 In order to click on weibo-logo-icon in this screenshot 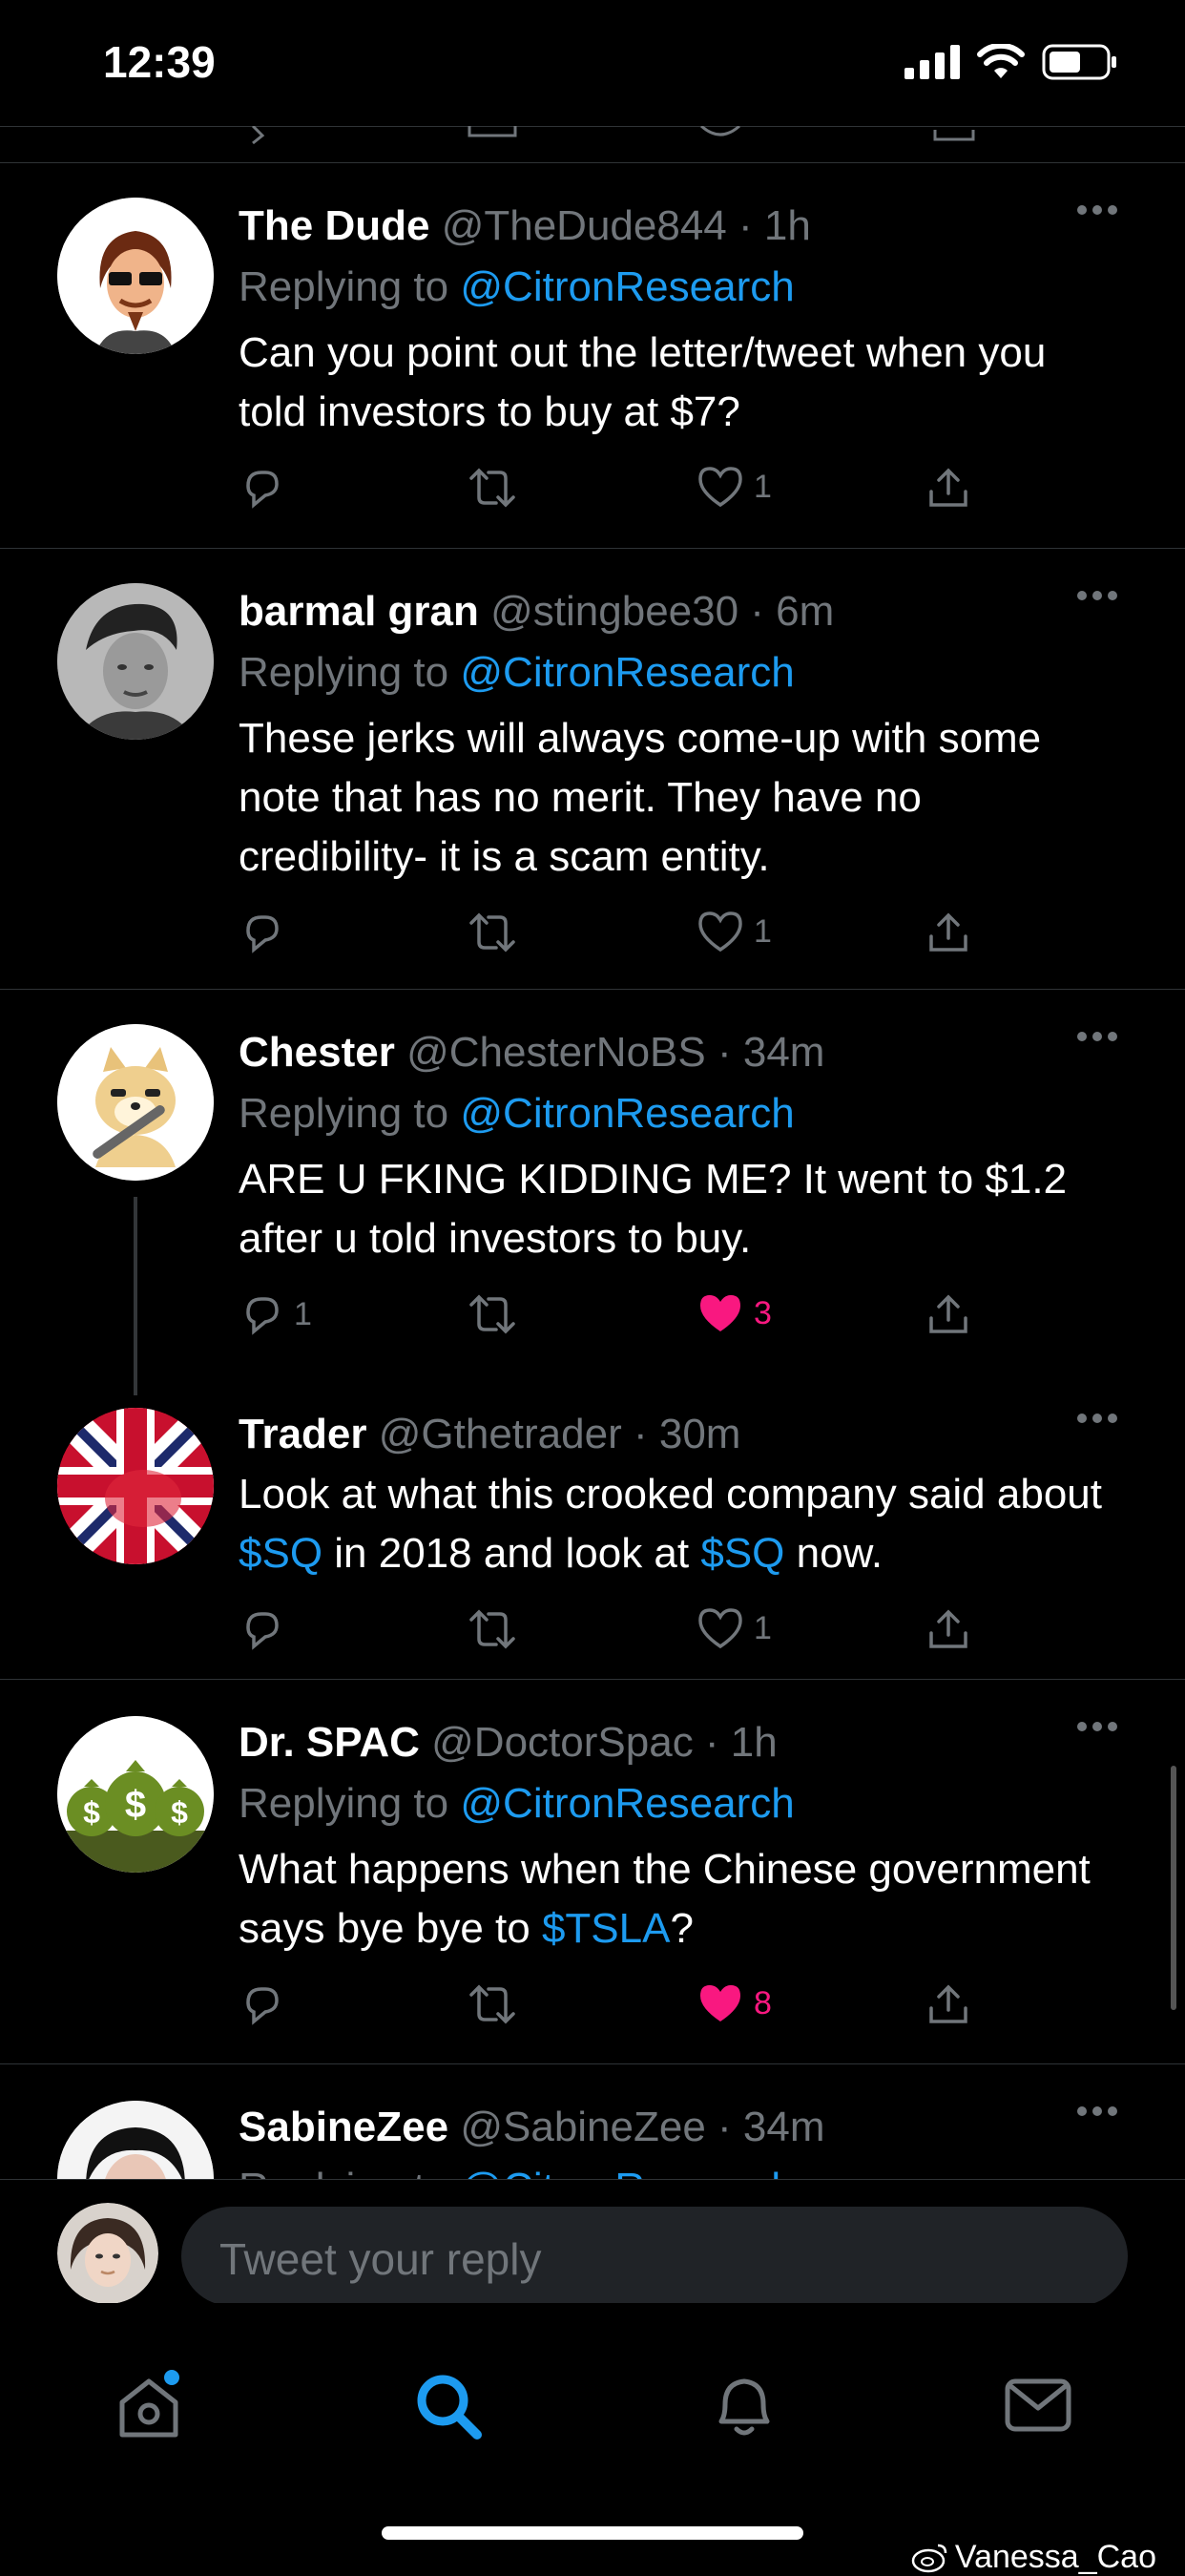, I will do `click(929, 2558)`.